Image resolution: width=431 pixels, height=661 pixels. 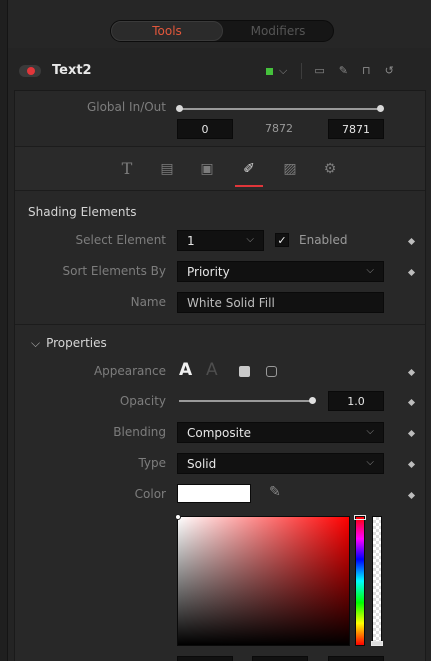 What do you see at coordinates (148, 302) in the screenshot?
I see `name-label: Name` at bounding box center [148, 302].